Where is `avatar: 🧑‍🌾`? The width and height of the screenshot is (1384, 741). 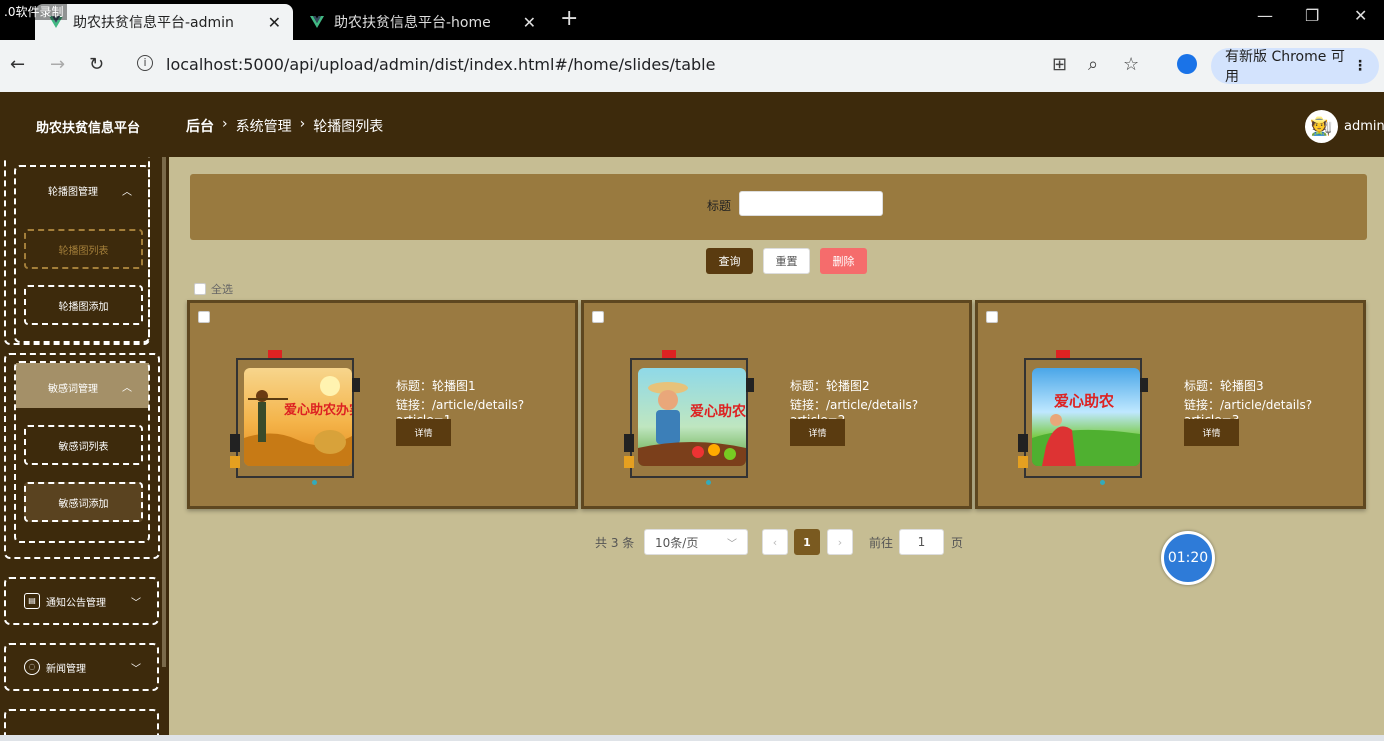 avatar: 🧑‍🌾 is located at coordinates (1321, 126).